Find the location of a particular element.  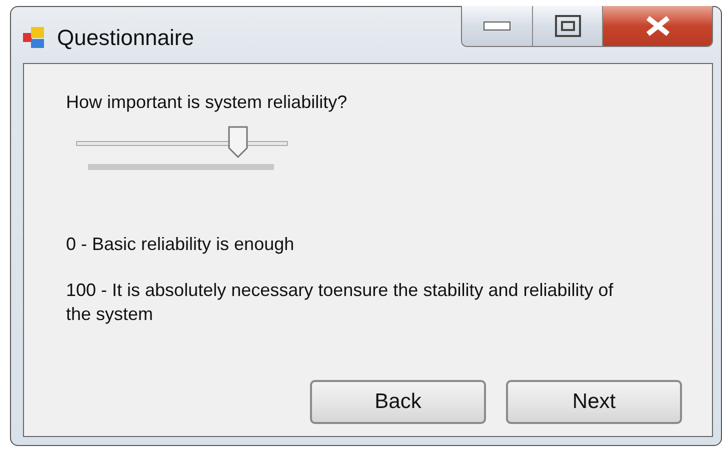

scale-label: 0 - Basic reliability is enough is located at coordinates (180, 244).